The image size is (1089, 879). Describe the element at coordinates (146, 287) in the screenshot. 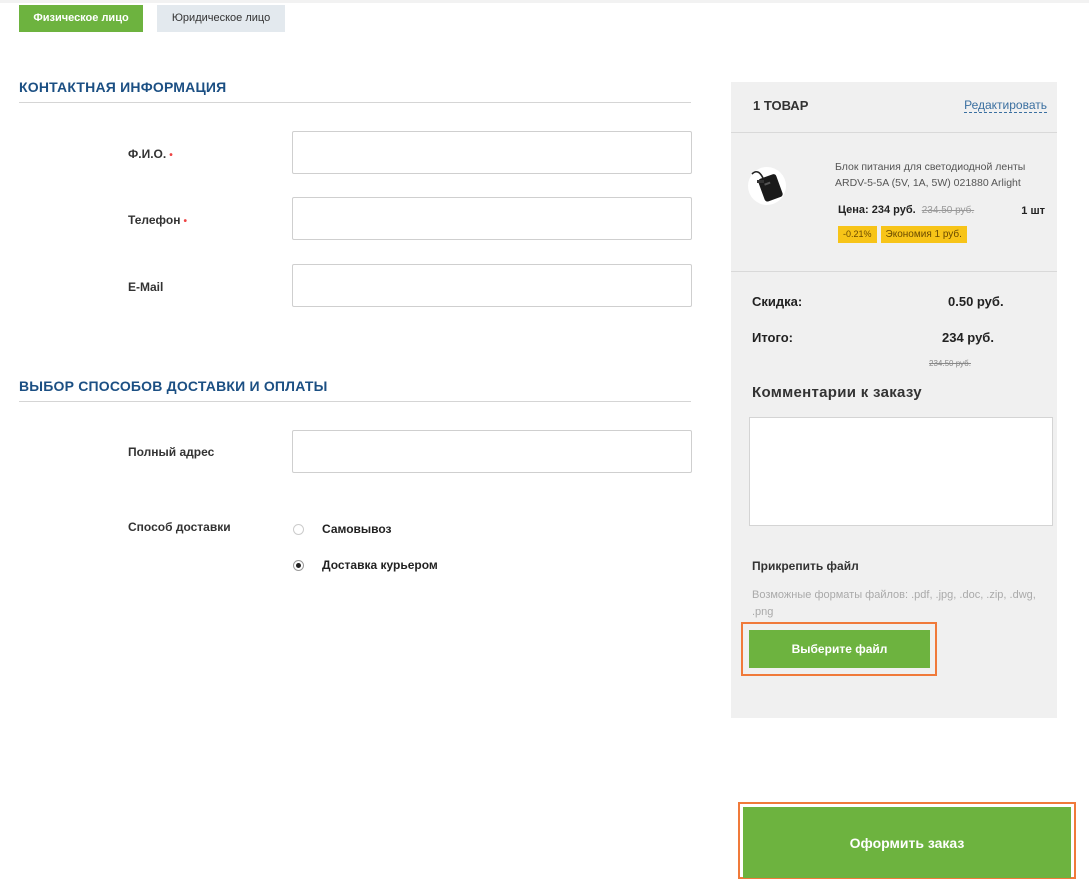

I see `email-label: E-Mail` at that location.